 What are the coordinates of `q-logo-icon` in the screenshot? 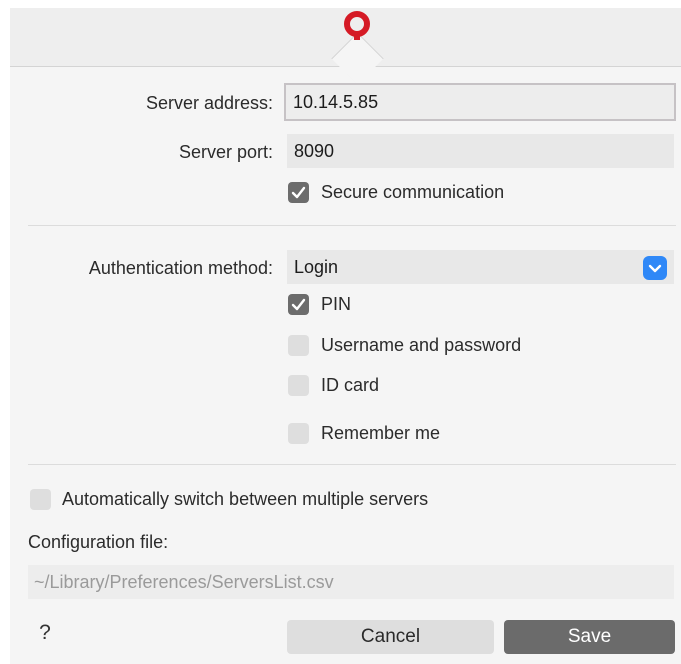 It's located at (357, 26).